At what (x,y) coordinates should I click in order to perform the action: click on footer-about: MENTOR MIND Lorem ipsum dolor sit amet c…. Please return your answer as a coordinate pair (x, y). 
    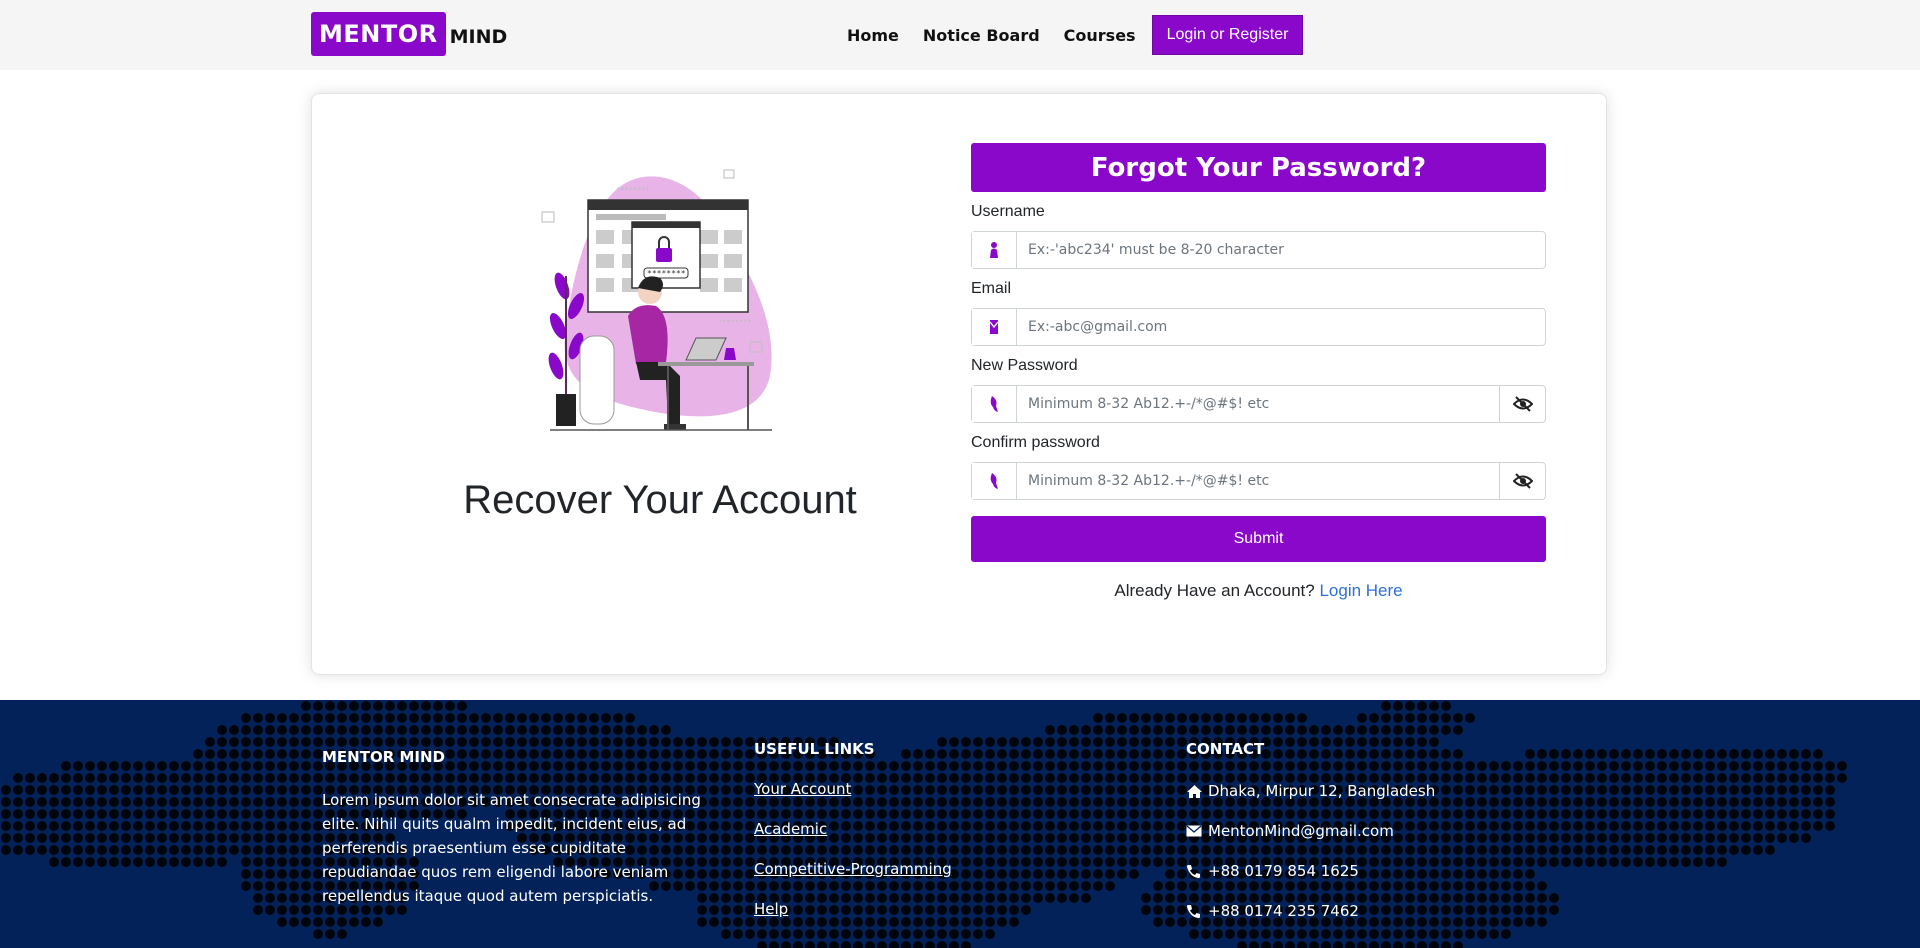
    Looking at the image, I should click on (522, 828).